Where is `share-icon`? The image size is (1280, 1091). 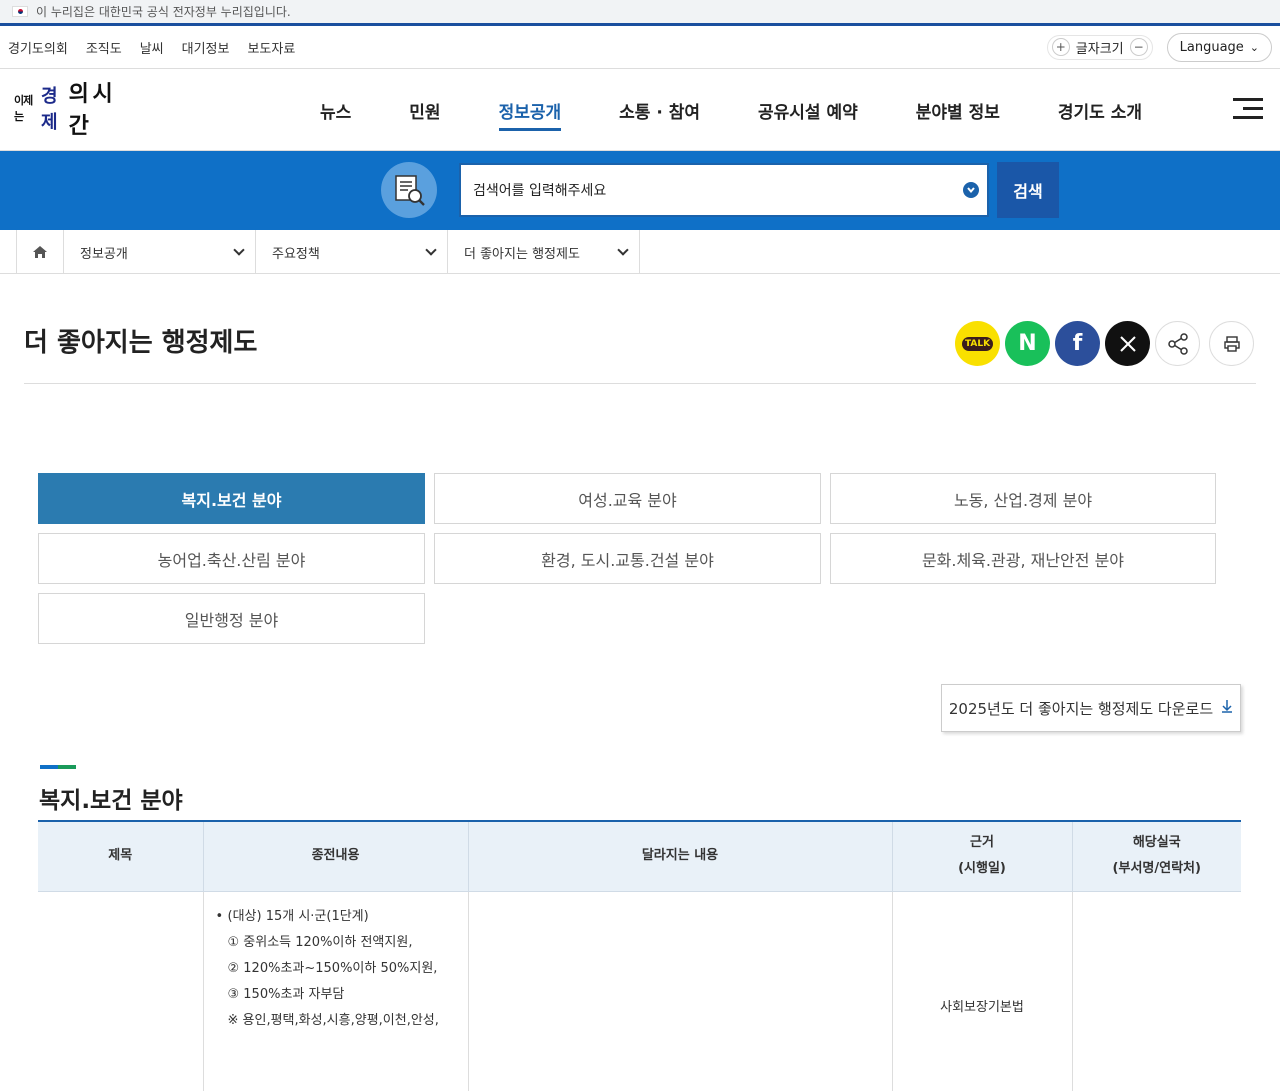 share-icon is located at coordinates (1177, 343).